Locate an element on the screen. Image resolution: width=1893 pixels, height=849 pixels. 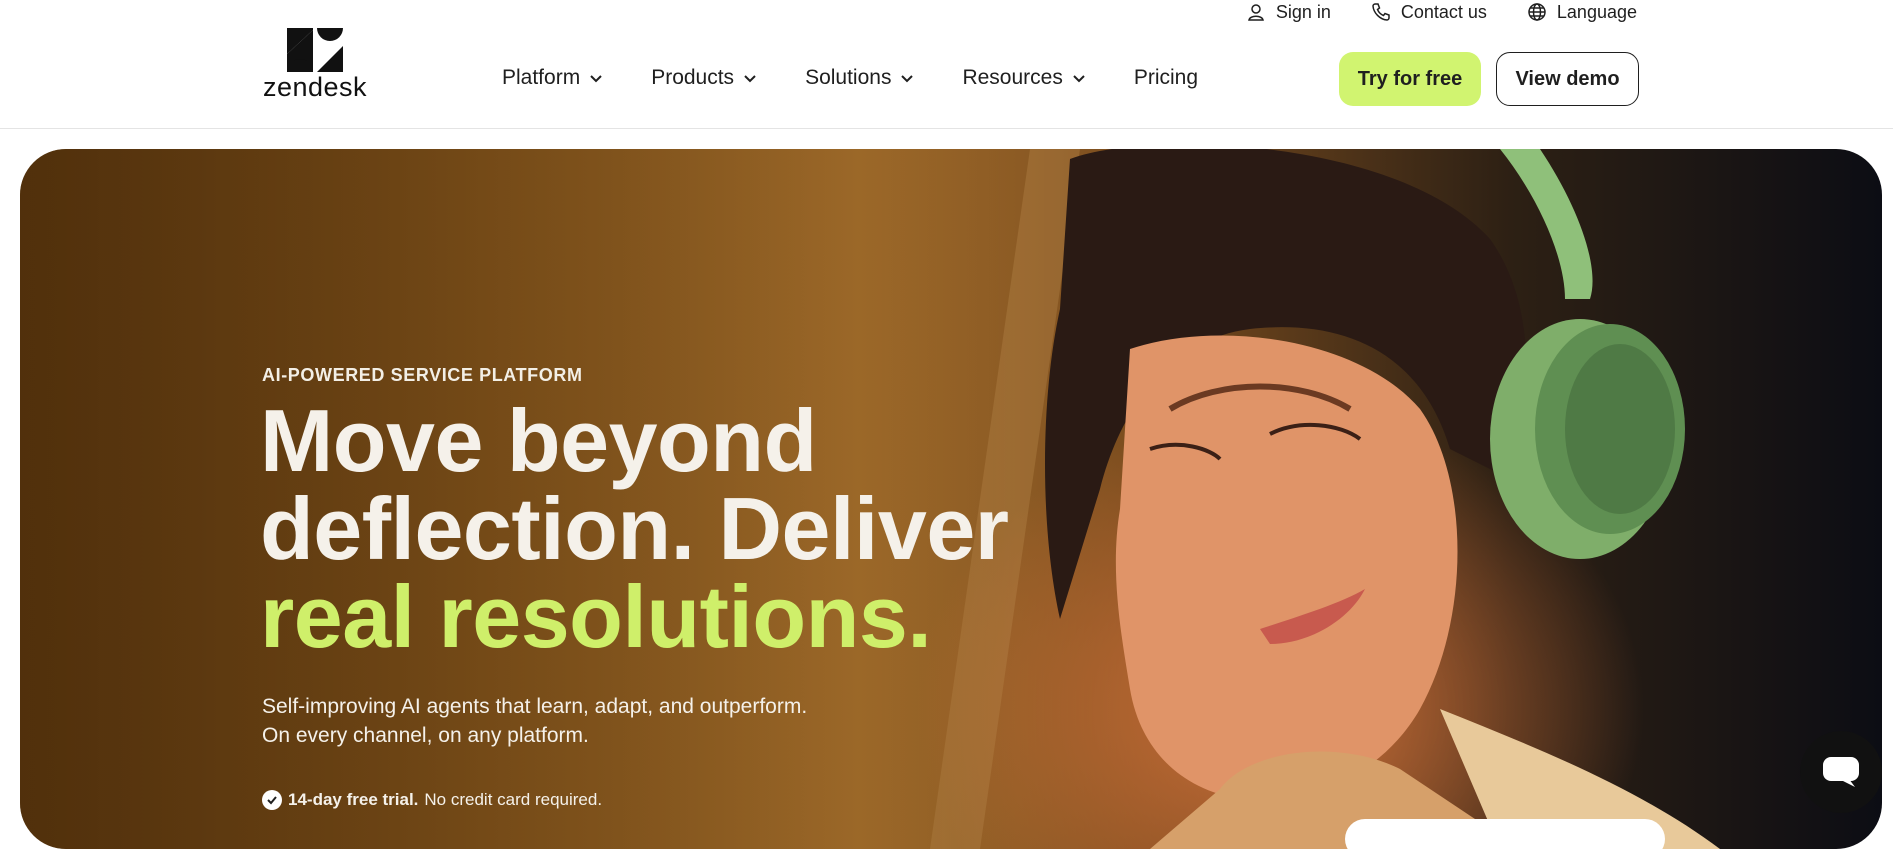
globe-icon is located at coordinates (1537, 12).